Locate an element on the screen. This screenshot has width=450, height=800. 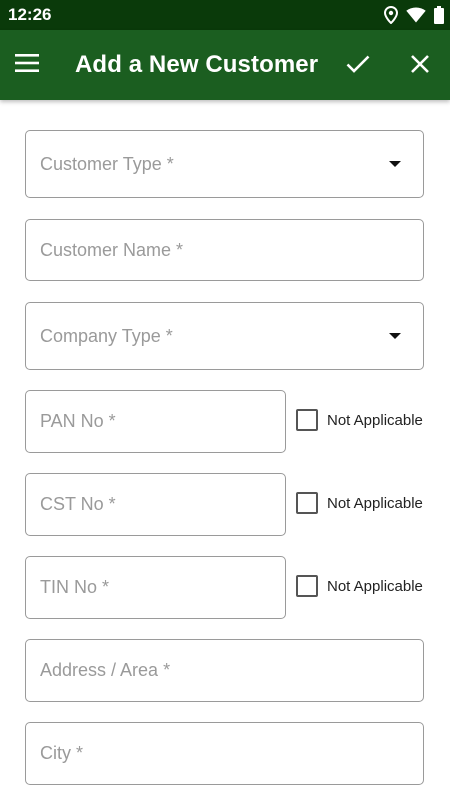
cst-not-applicable-checkbox: Not Applicable is located at coordinates (359, 503).